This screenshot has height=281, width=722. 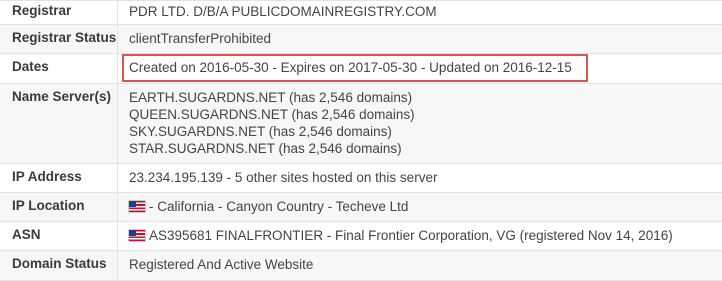 I want to click on name-servers-label: Name Server(s), so click(x=59, y=123).